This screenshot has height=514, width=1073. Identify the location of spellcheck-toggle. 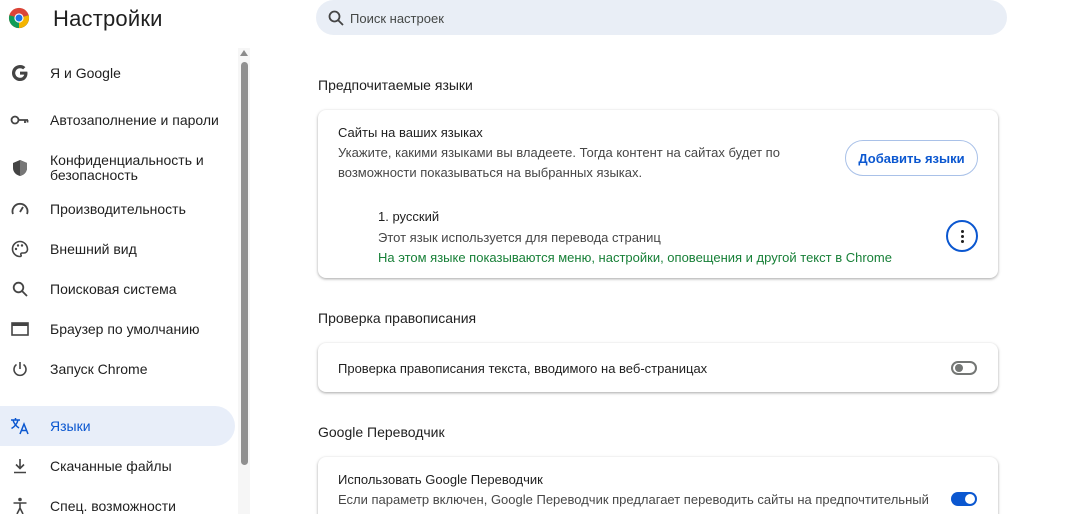
(964, 368).